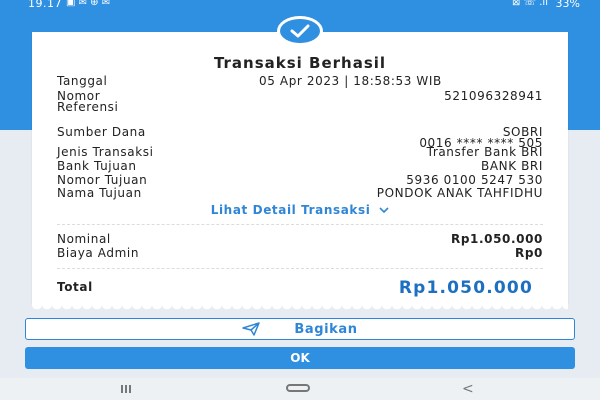 This screenshot has width=600, height=400. What do you see at coordinates (126, 389) in the screenshot?
I see `recents-icon` at bounding box center [126, 389].